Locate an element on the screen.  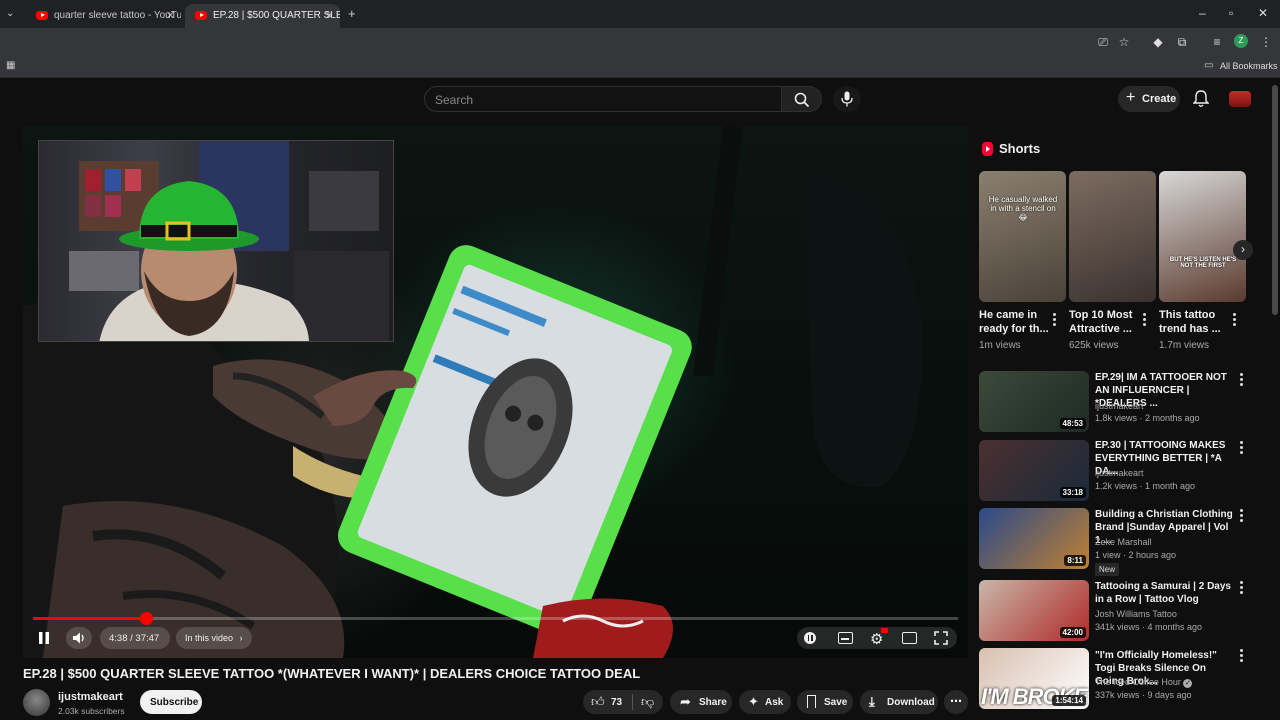
voice-search-button is located at coordinates (847, 99).